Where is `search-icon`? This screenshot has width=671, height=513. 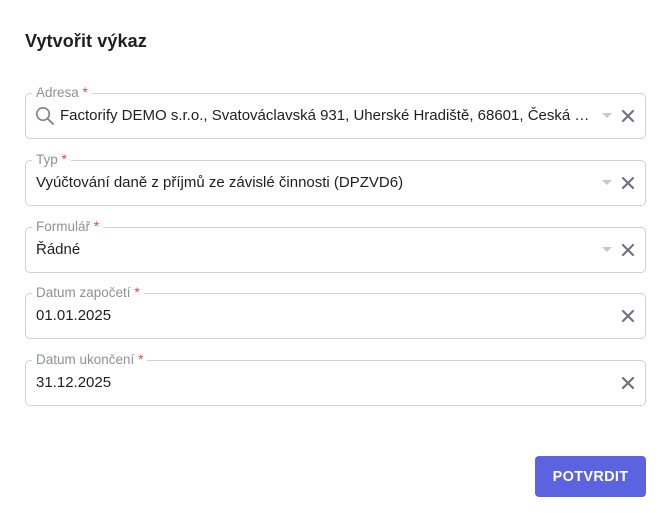
search-icon is located at coordinates (45, 116).